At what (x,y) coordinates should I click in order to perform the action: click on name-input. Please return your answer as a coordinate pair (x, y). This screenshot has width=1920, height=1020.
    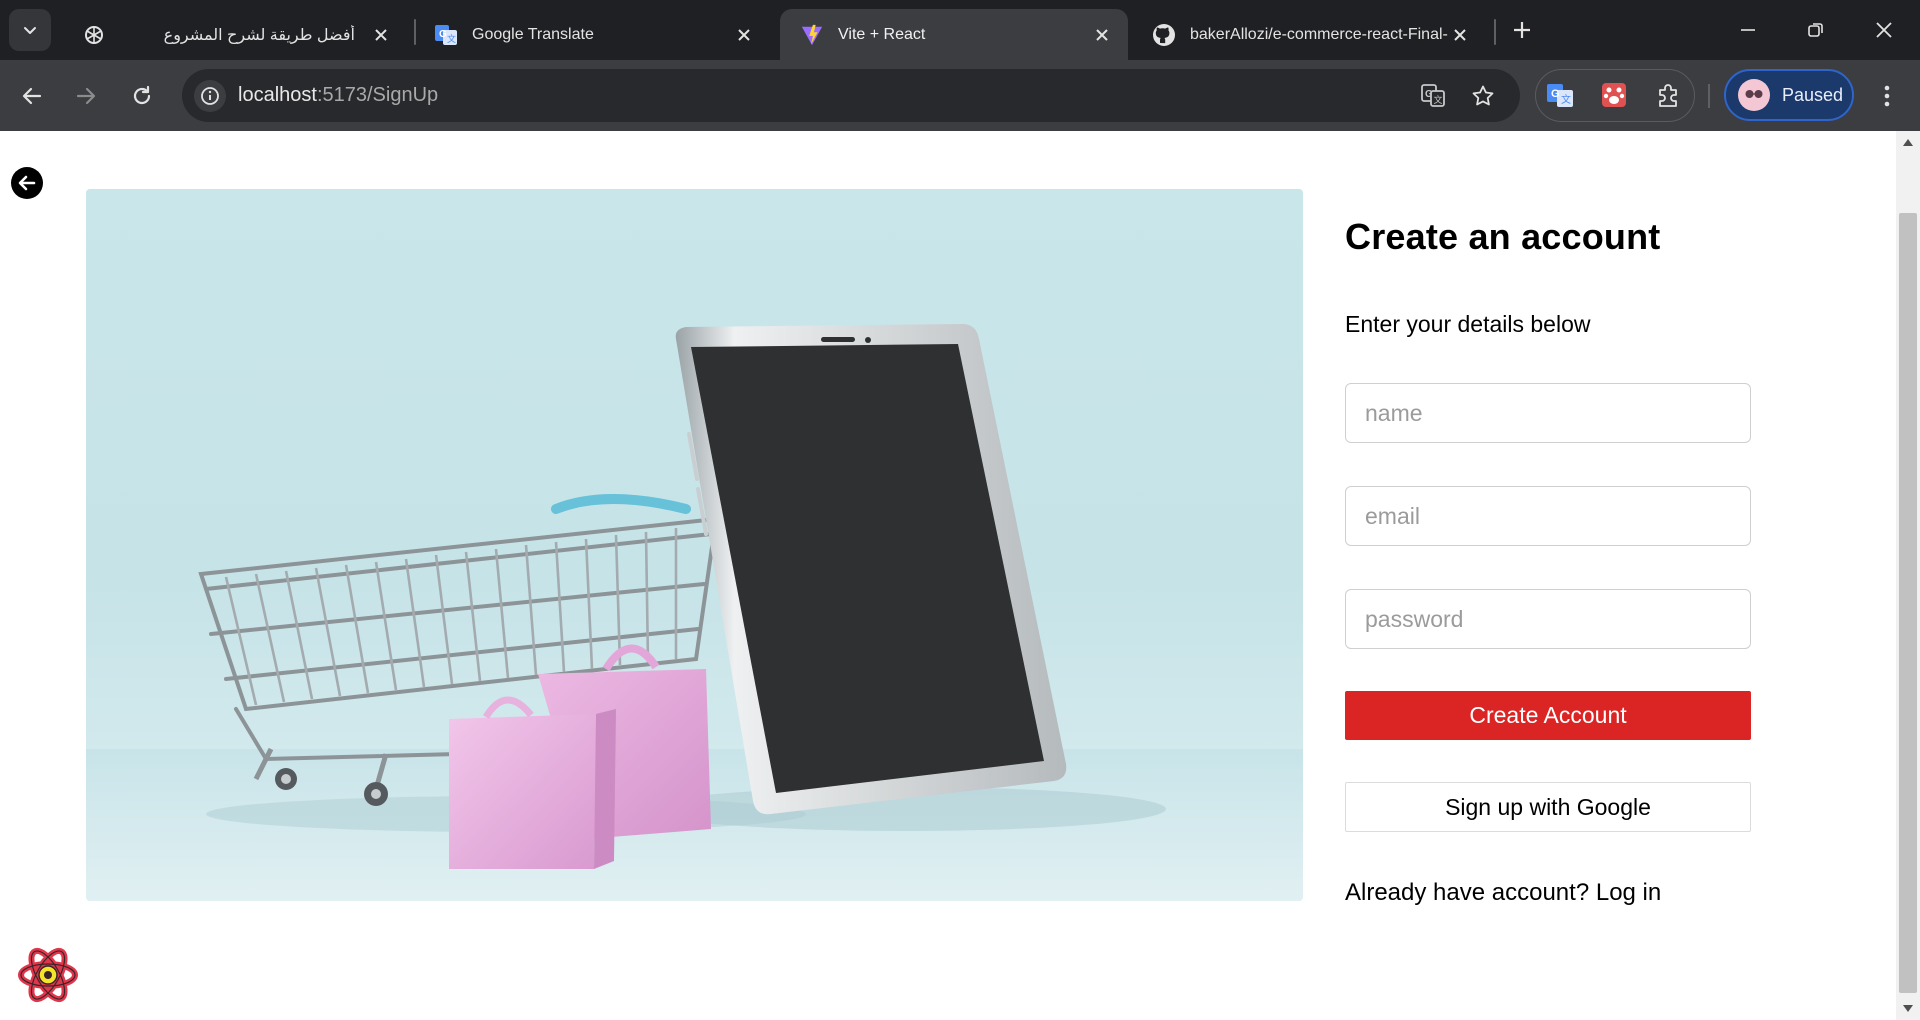
    Looking at the image, I should click on (1548, 413).